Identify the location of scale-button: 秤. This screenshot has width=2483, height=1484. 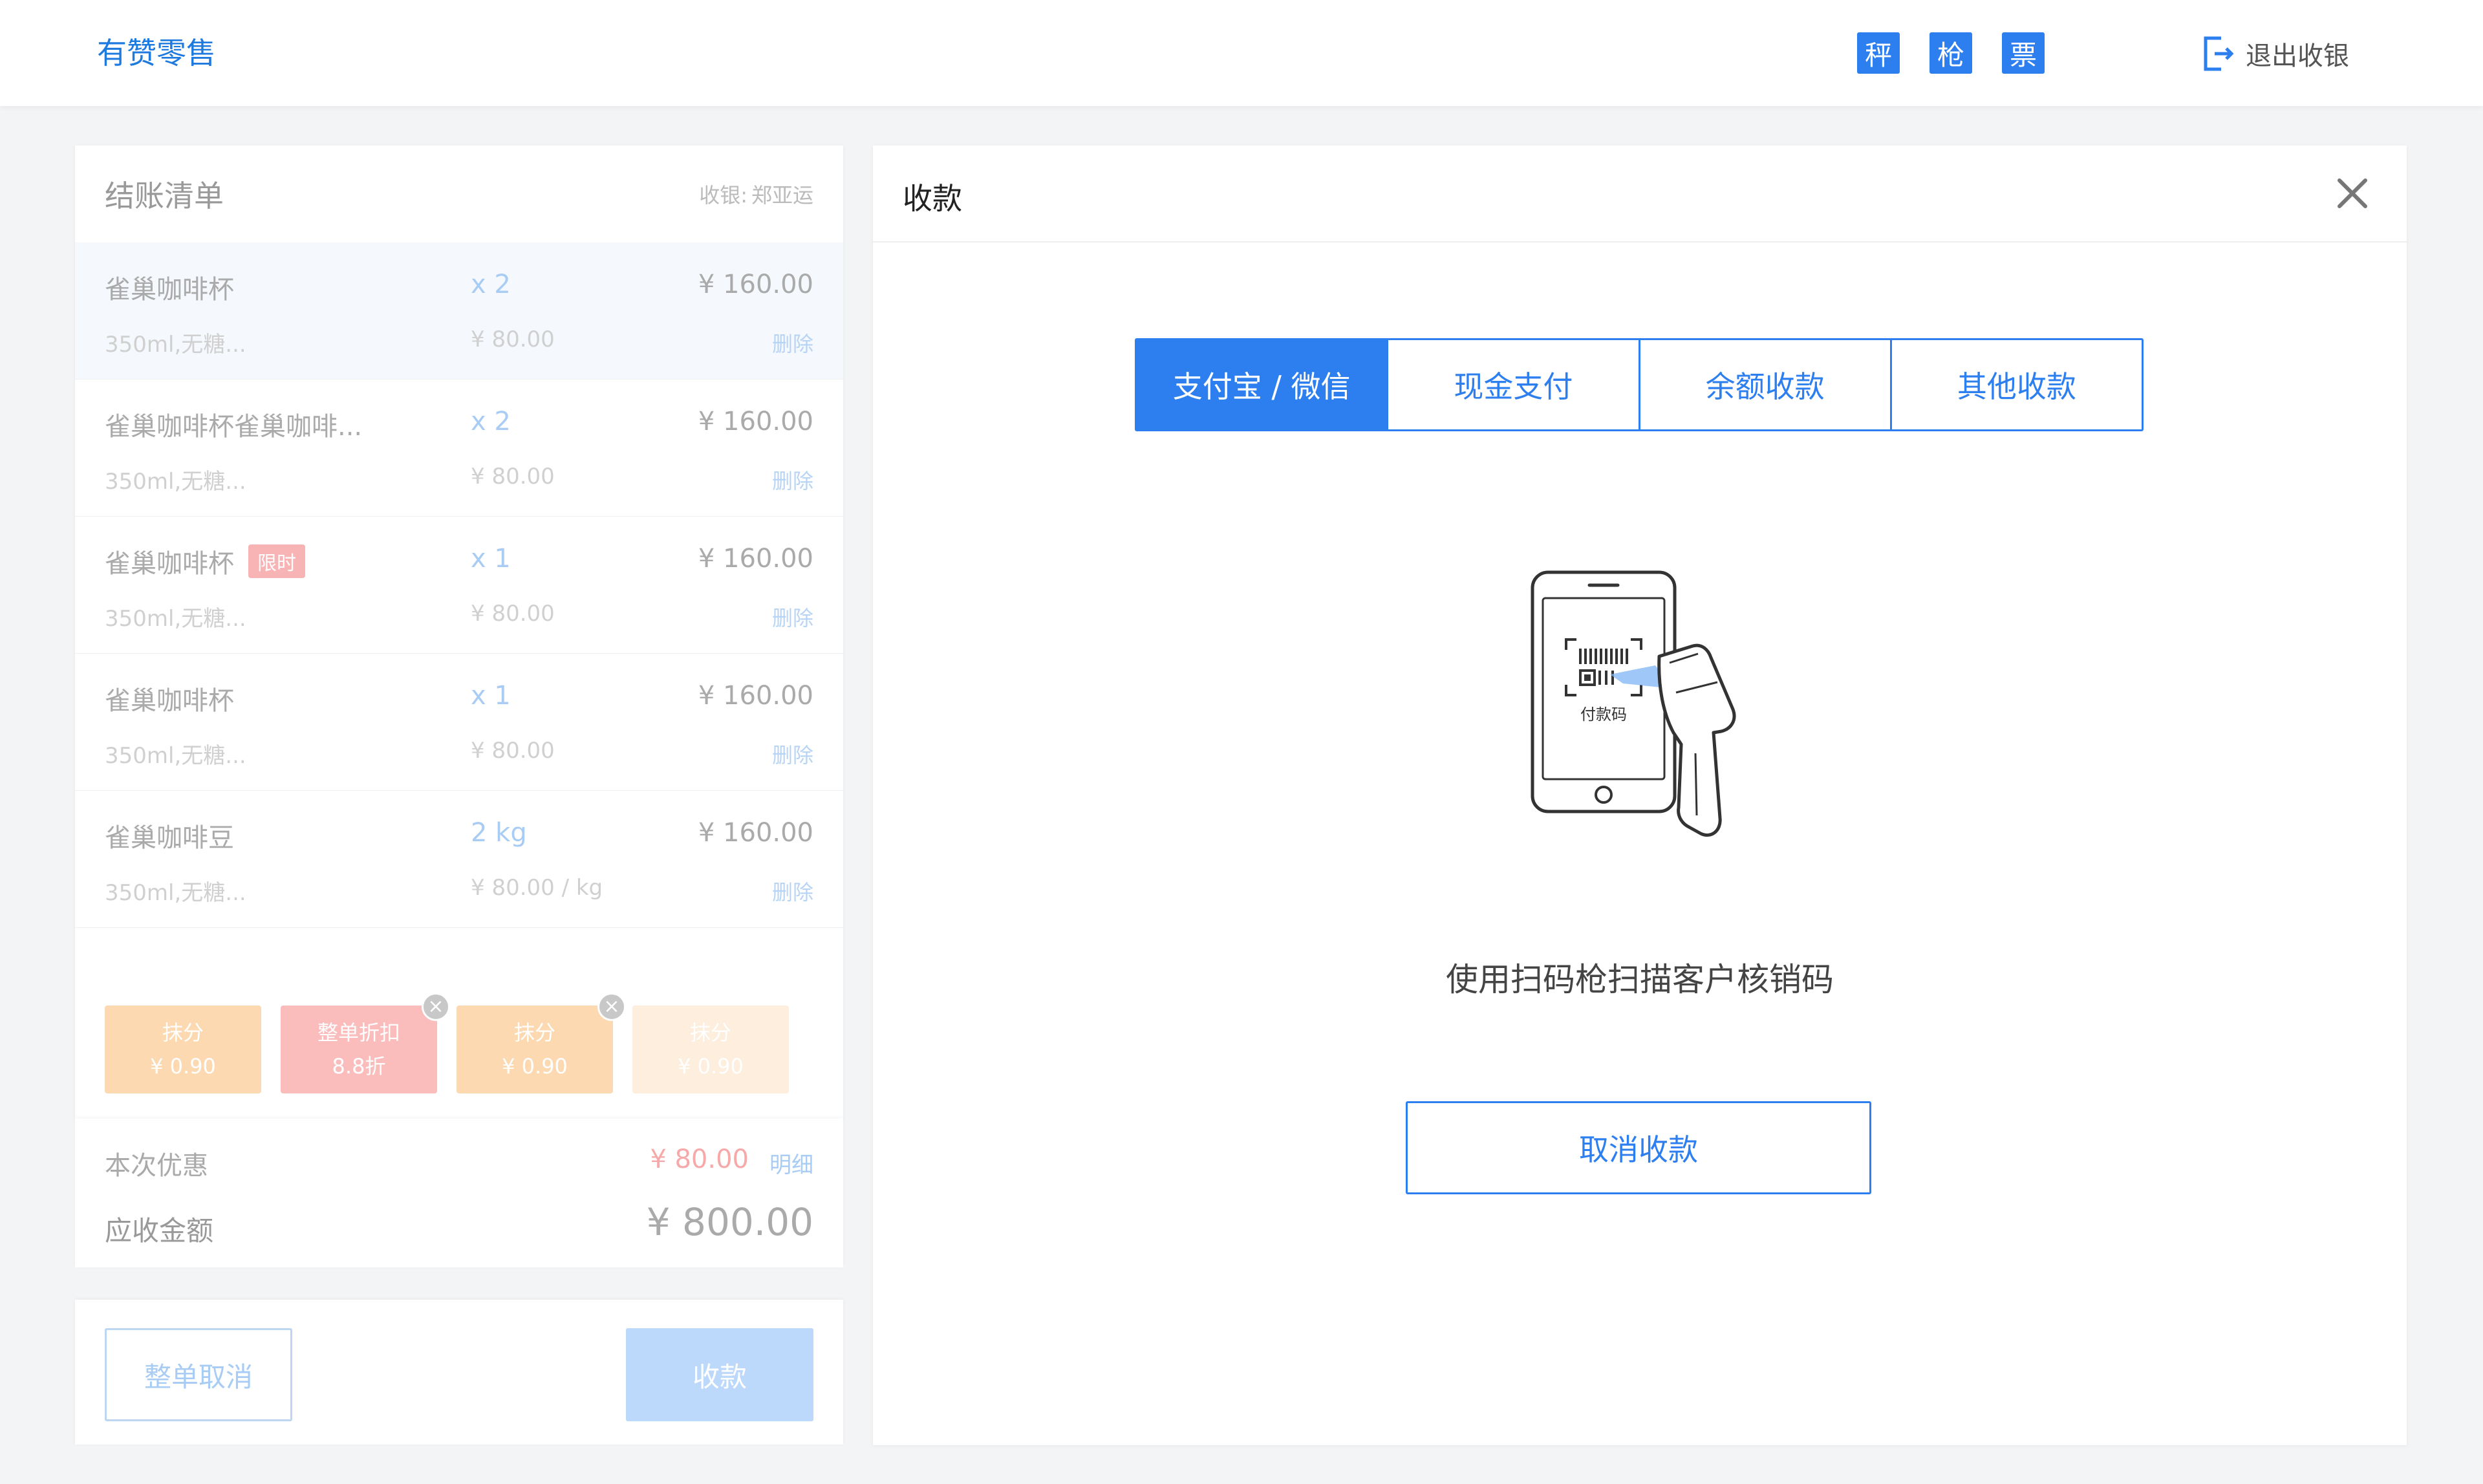
(1878, 53).